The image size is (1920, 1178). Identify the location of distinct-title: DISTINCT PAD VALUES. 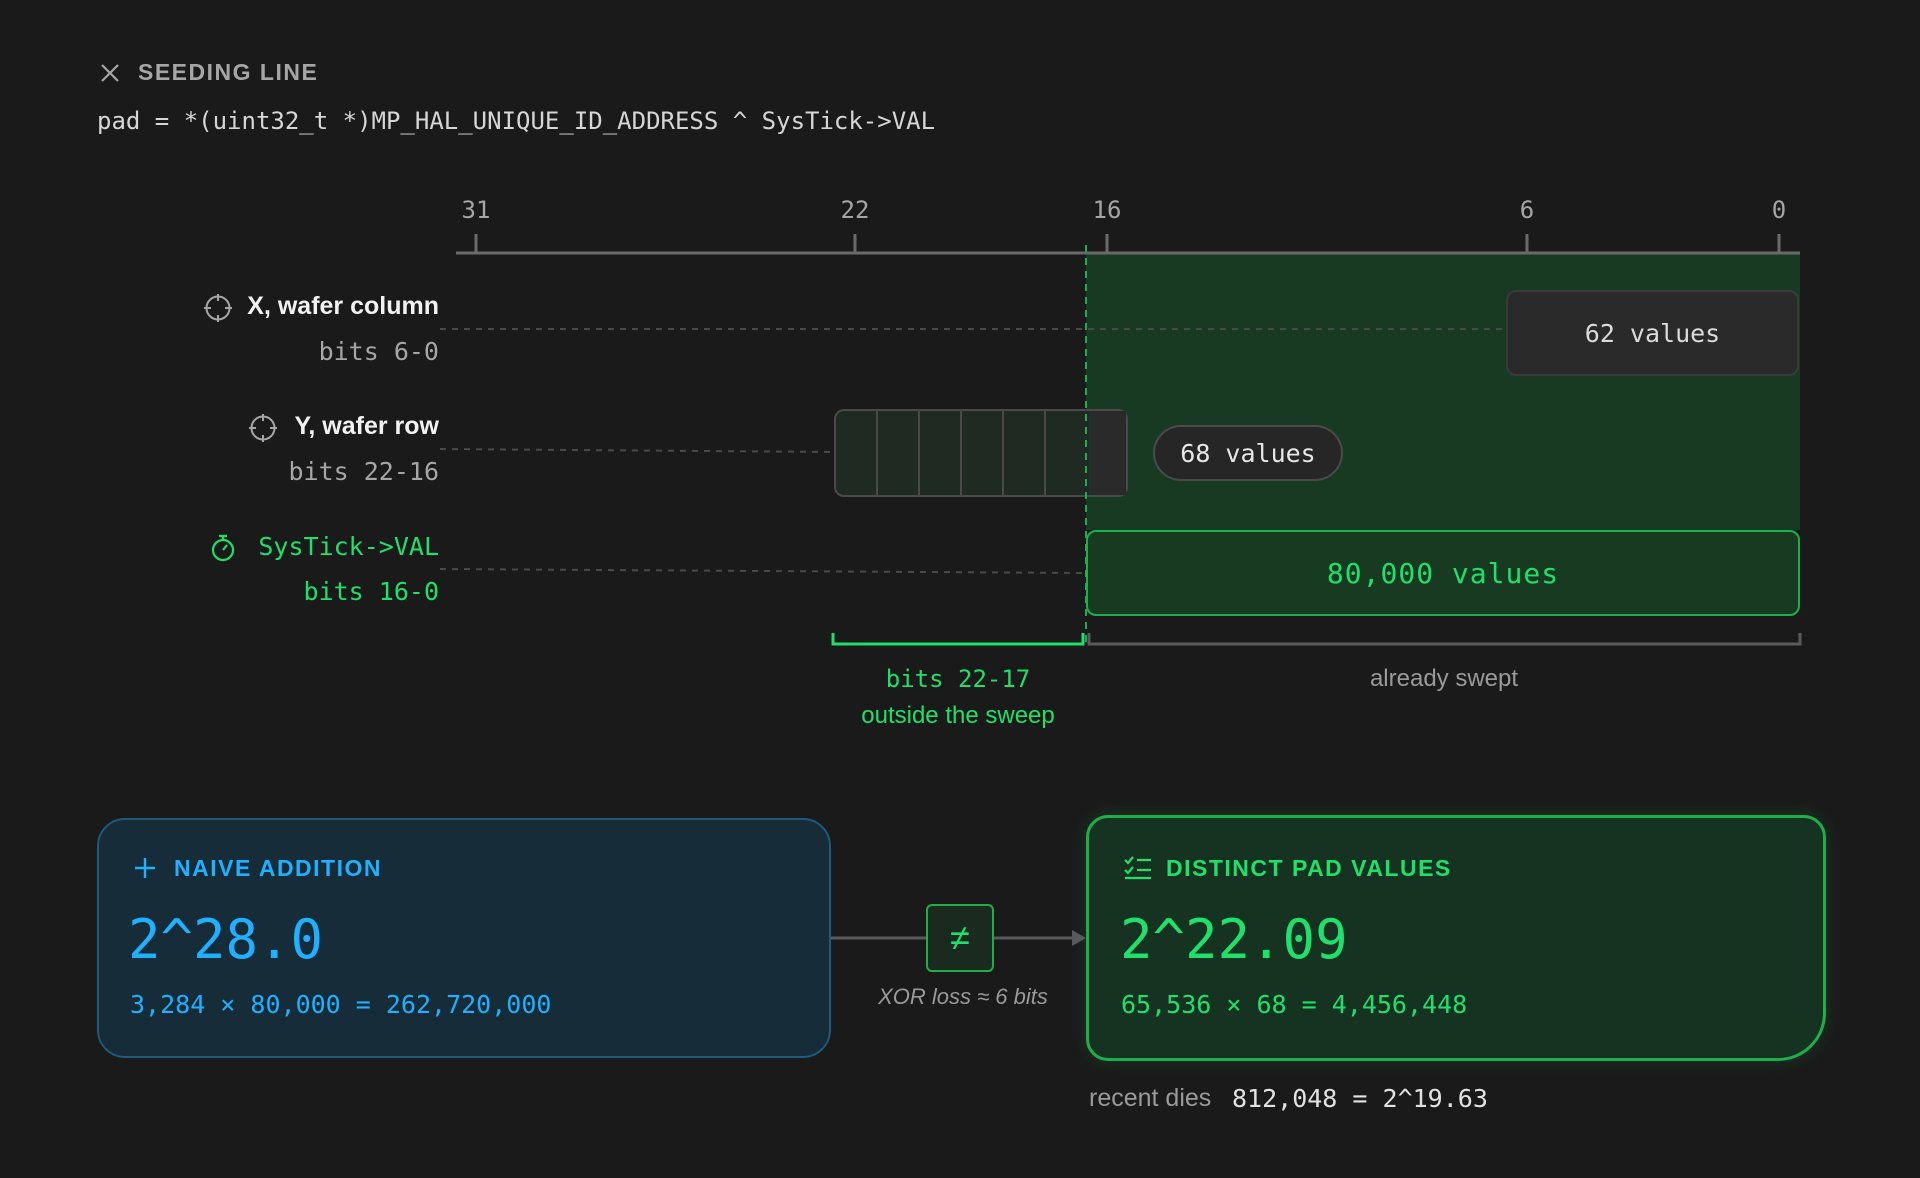
(1309, 868).